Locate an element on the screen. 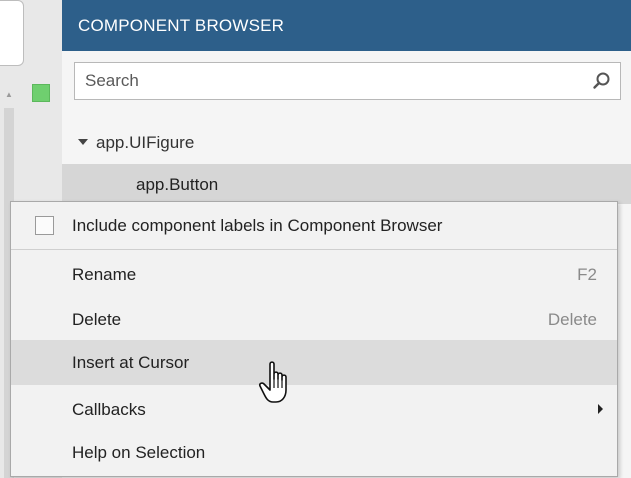 The image size is (631, 478). tree-node-uifigure: app.UIFigure is located at coordinates (346, 143).